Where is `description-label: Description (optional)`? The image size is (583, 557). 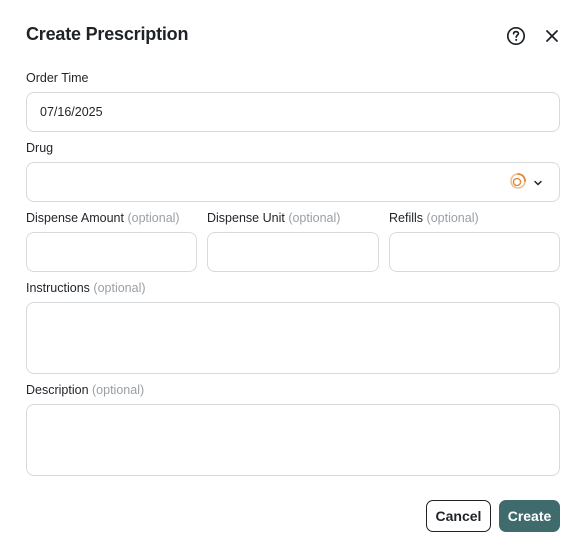 description-label: Description (optional) is located at coordinates (85, 390).